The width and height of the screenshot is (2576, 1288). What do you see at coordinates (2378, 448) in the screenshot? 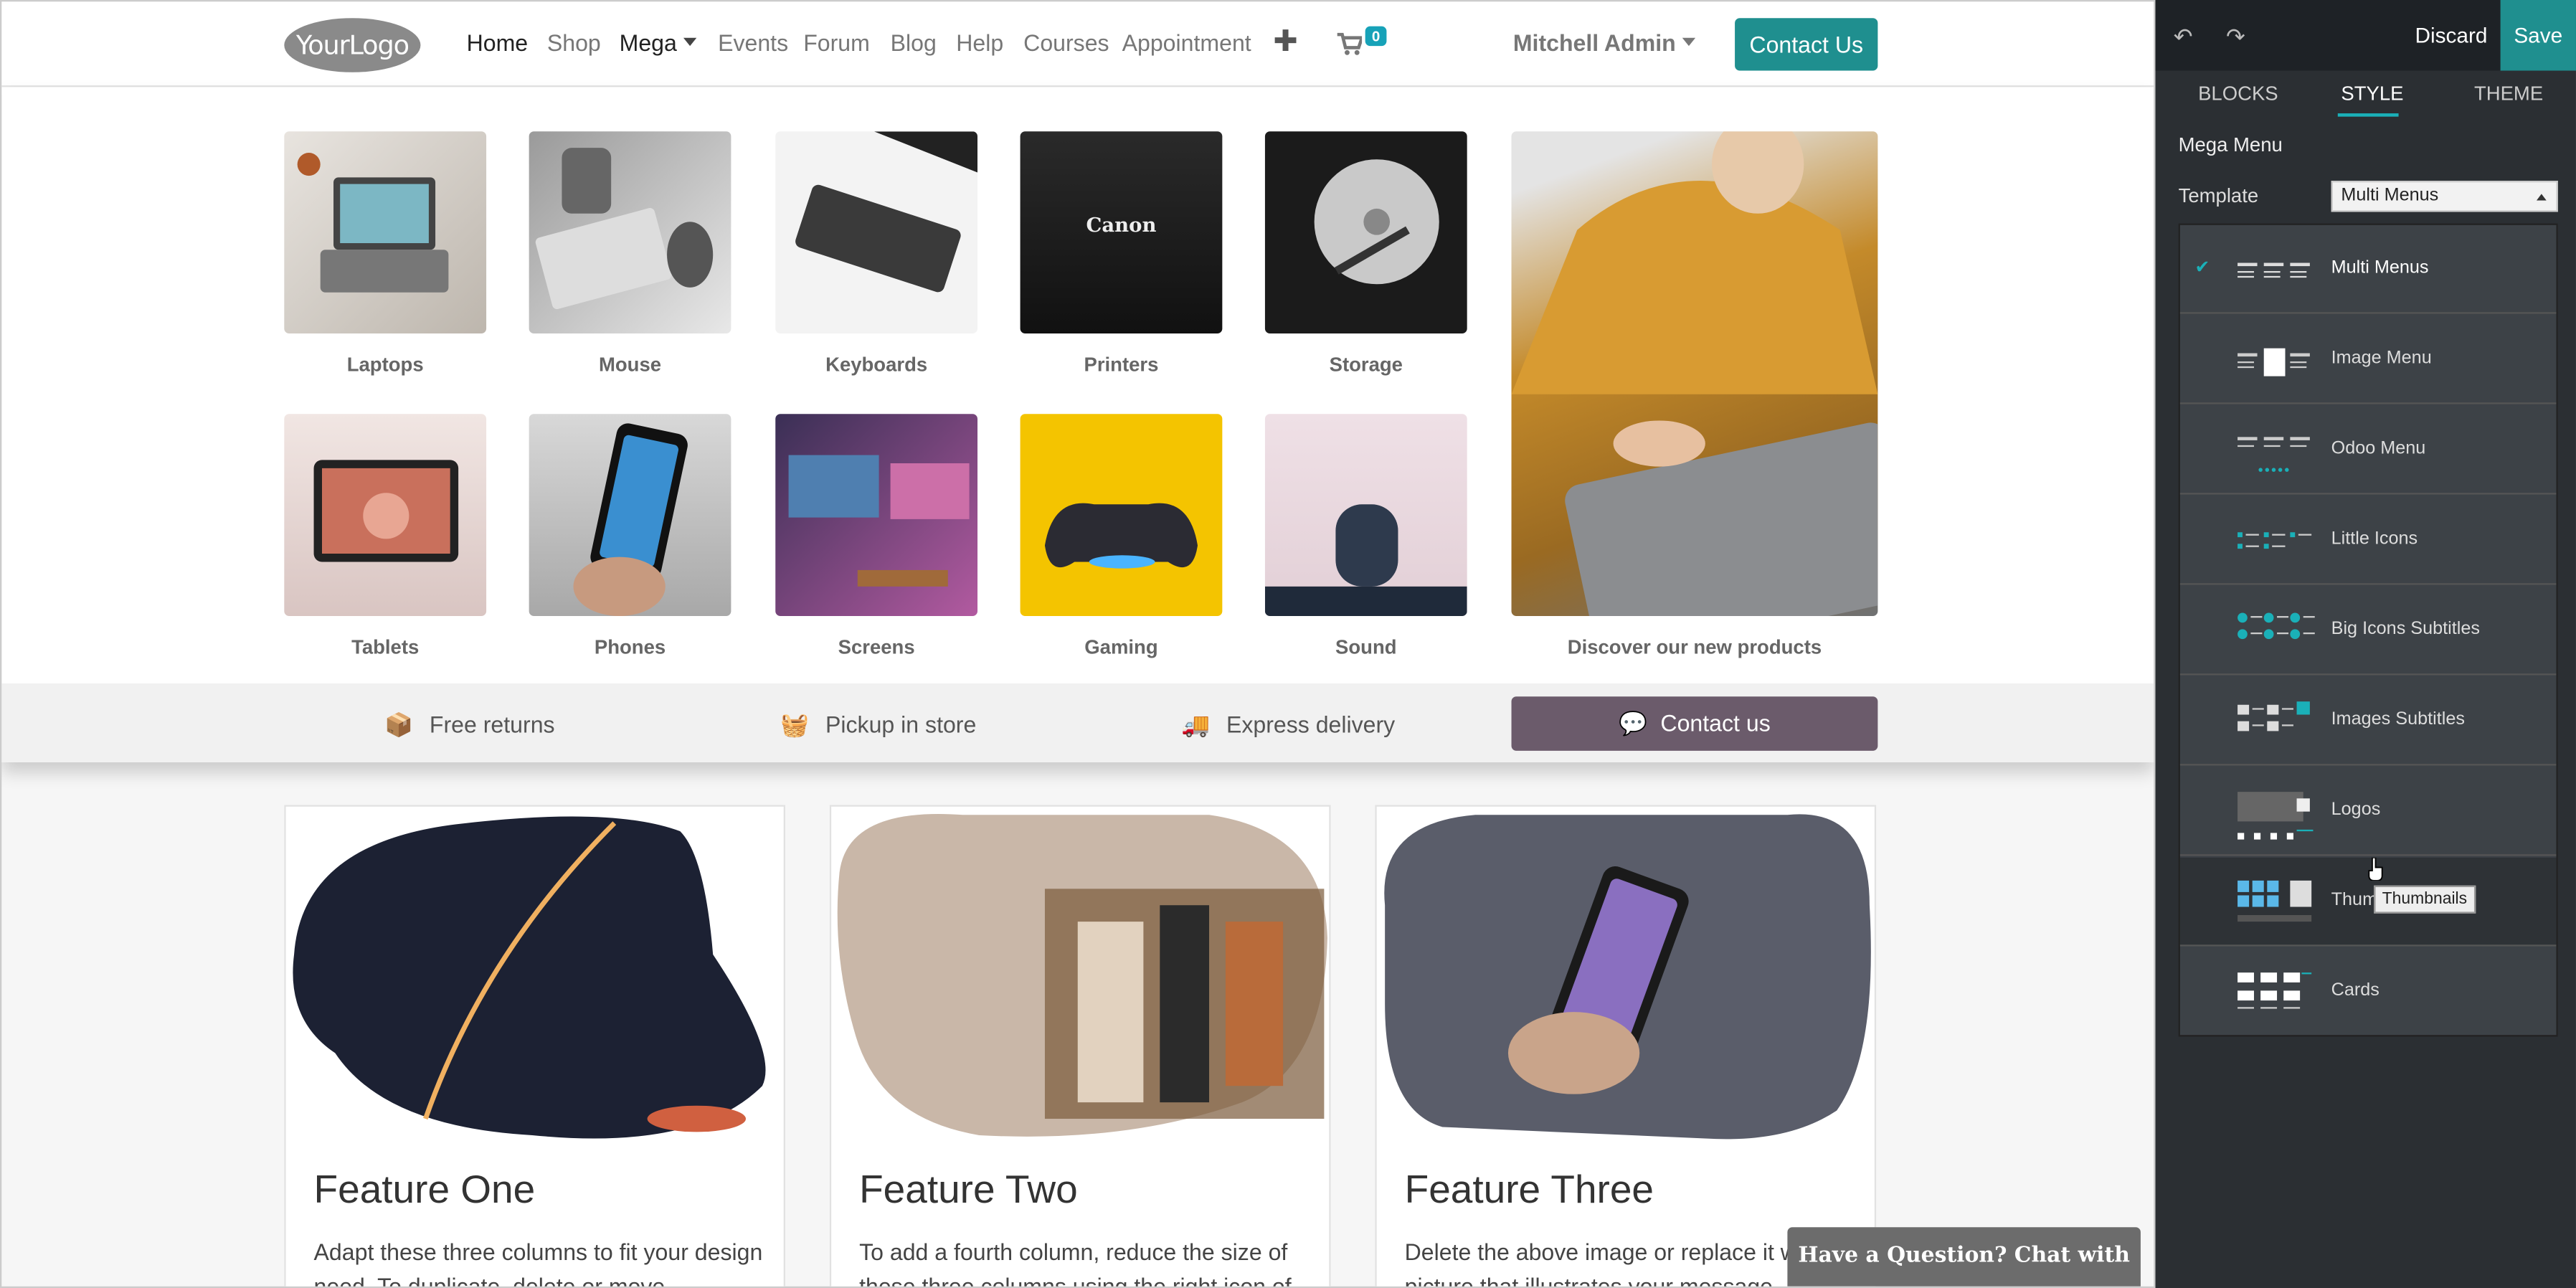
I see `option-label: Odoo Menu` at bounding box center [2378, 448].